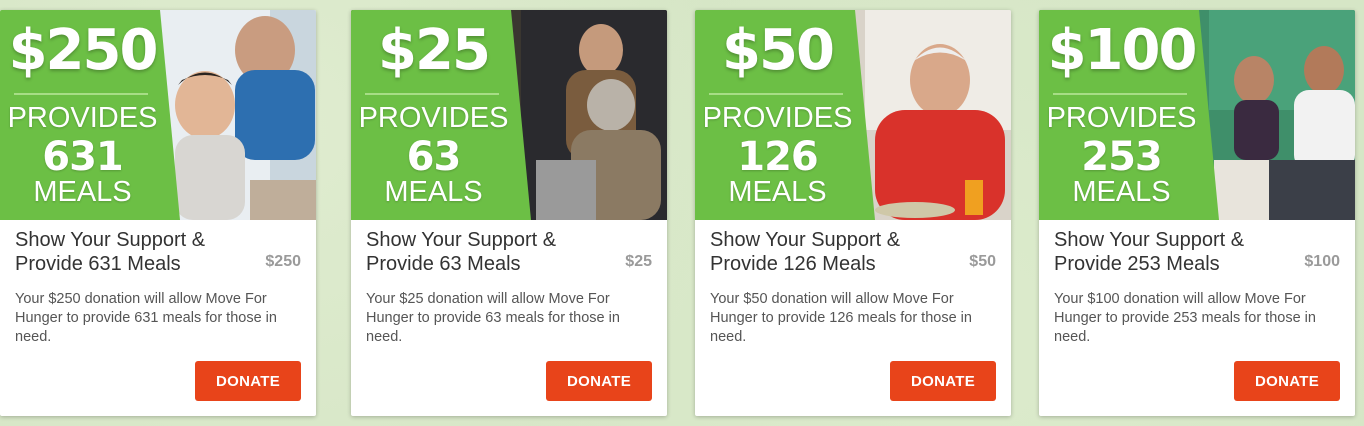 Image resolution: width=1364 pixels, height=426 pixels. I want to click on card-price: $50, so click(982, 261).